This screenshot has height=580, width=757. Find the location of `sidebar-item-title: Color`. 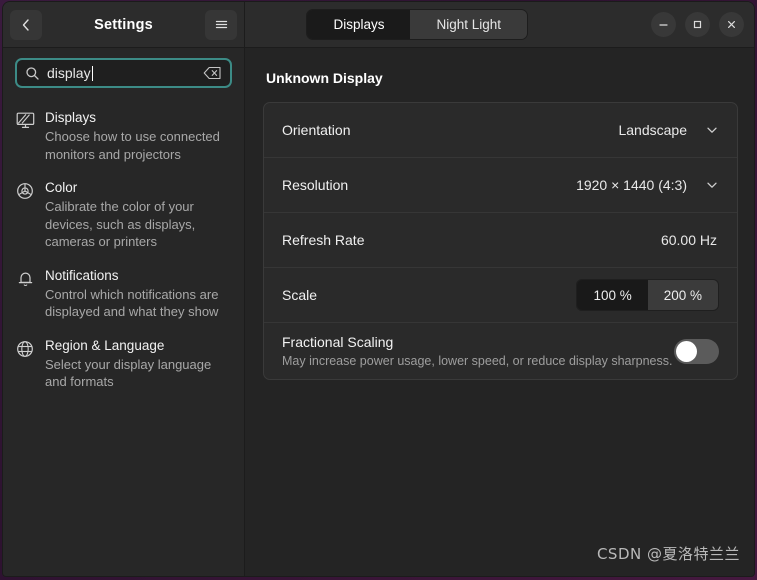

sidebar-item-title: Color is located at coordinates (61, 187).